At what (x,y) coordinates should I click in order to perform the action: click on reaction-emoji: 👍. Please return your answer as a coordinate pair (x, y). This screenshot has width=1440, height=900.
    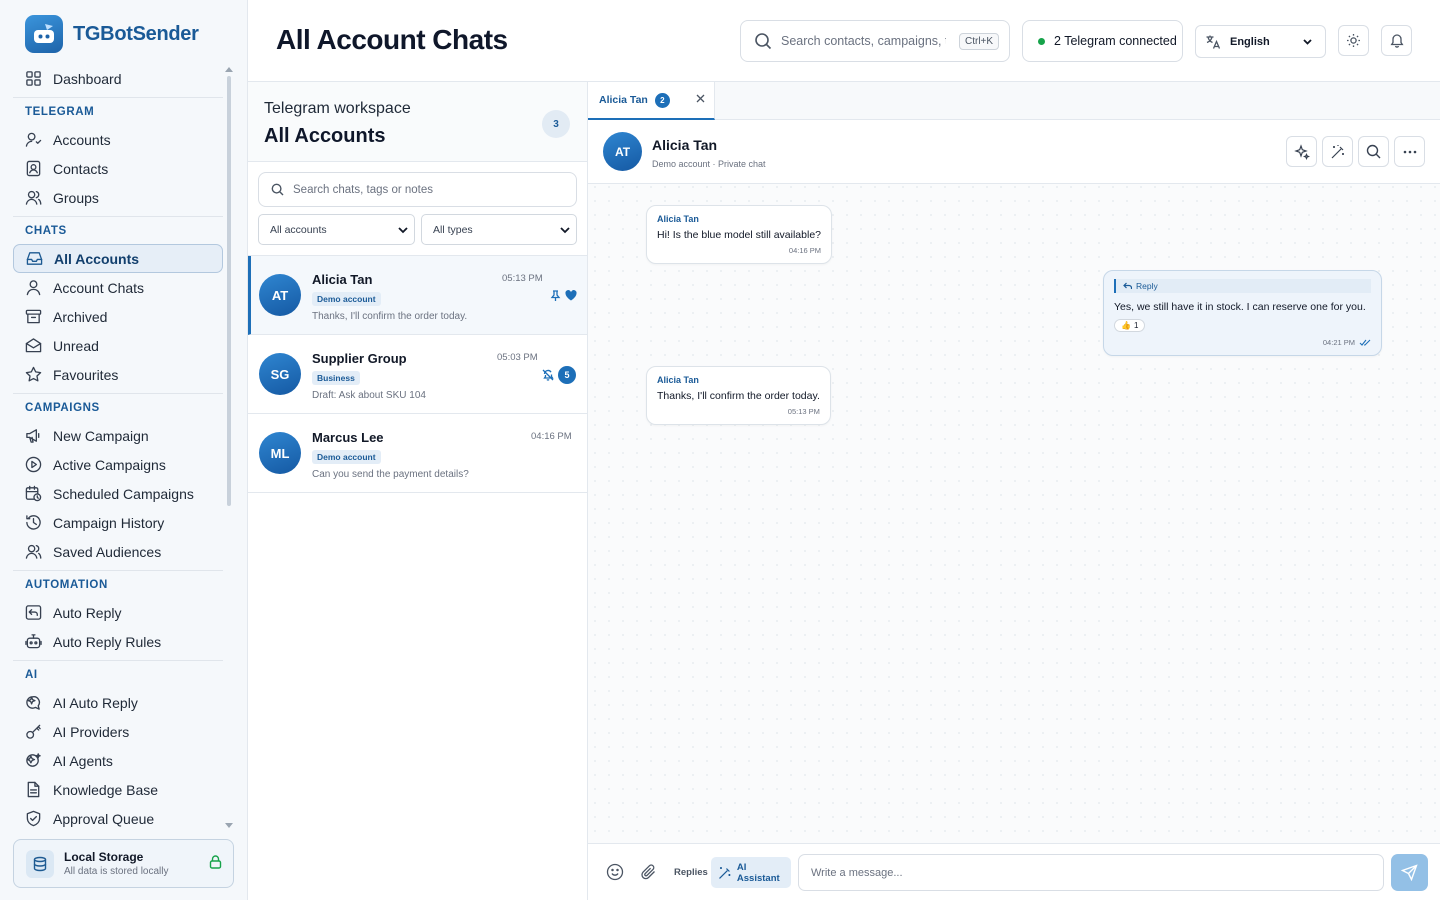
    Looking at the image, I should click on (1126, 325).